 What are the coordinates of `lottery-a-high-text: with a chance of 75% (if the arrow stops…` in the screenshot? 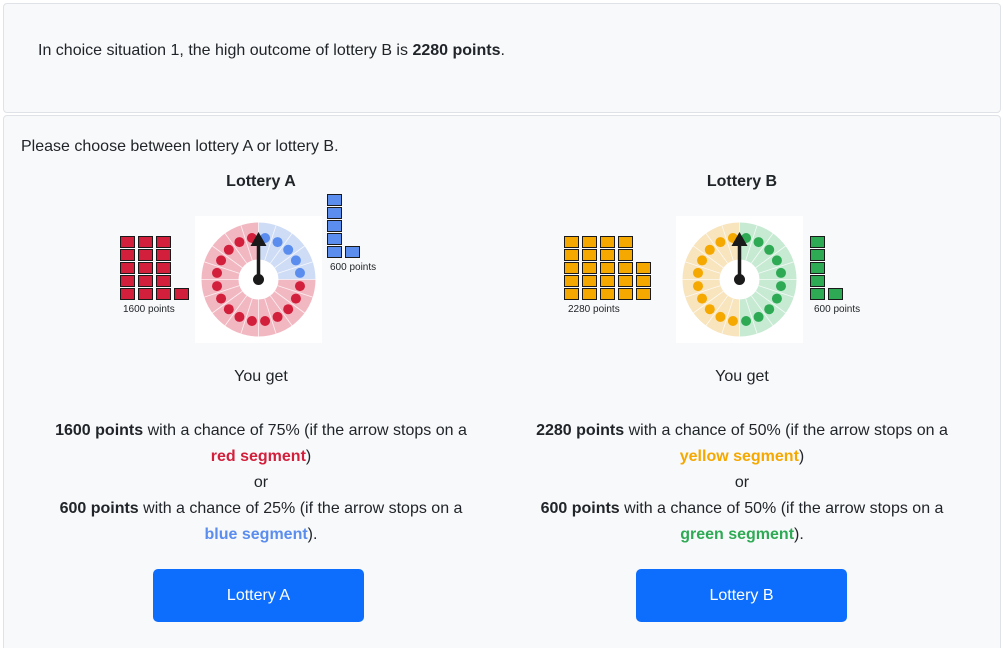 It's located at (307, 430).